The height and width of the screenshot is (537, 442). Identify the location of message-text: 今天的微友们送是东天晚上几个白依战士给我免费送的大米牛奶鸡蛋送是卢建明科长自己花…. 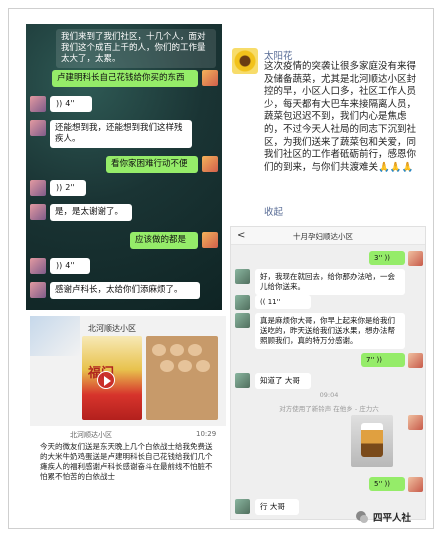
(126, 461).